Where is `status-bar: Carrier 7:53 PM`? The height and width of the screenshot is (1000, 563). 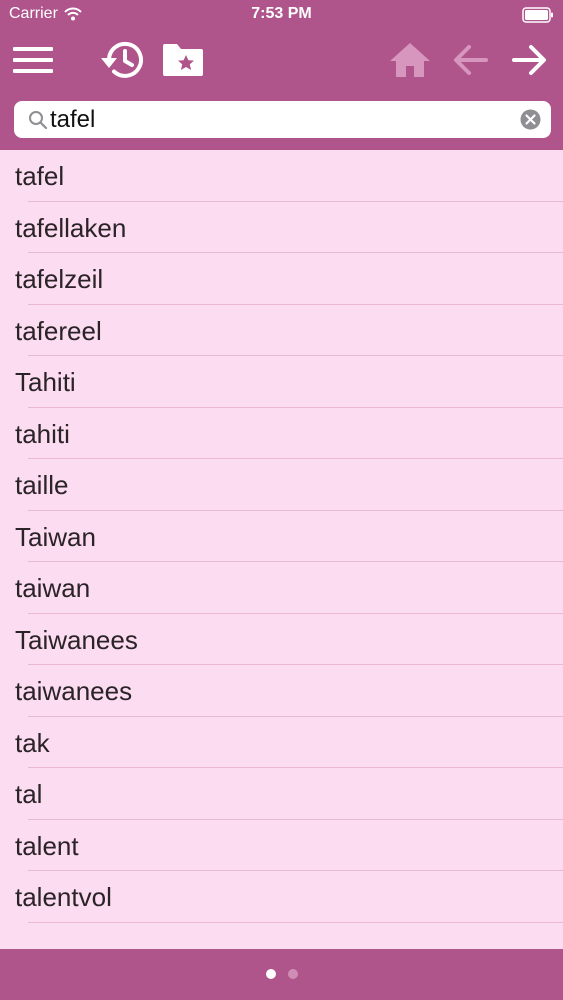
status-bar: Carrier 7:53 PM is located at coordinates (281, 15).